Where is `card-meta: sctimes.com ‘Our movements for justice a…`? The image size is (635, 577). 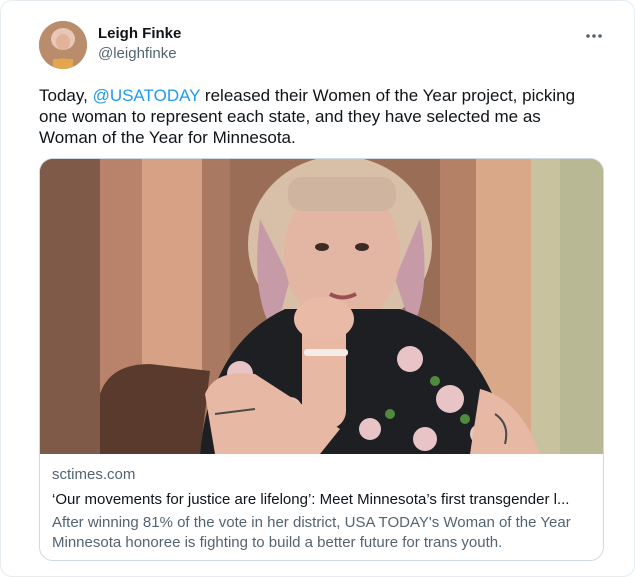 card-meta: sctimes.com ‘Our movements for justice a… is located at coordinates (322, 509).